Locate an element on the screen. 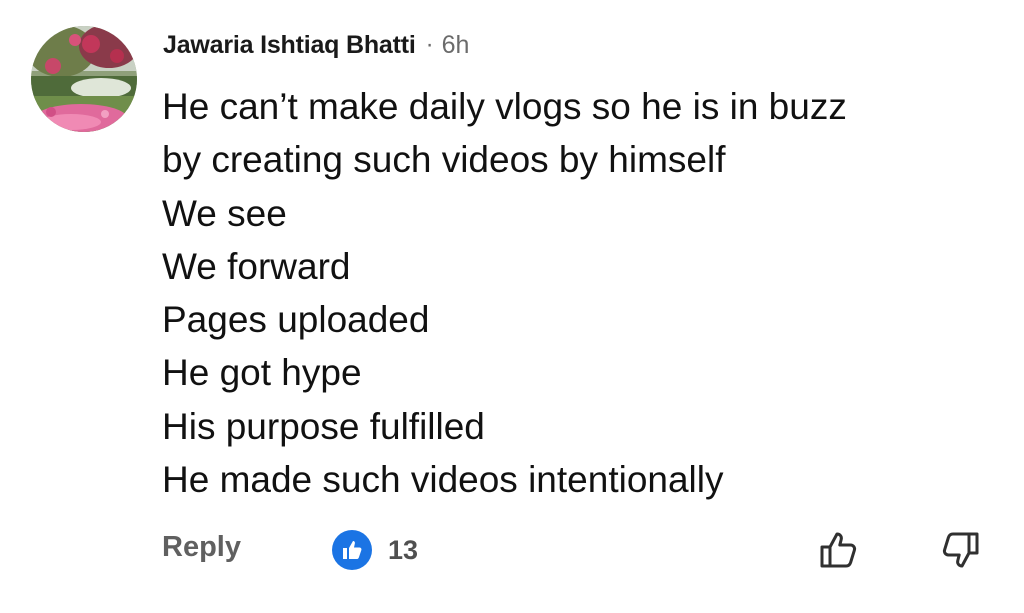 The image size is (1024, 613). comment-line: He got hype is located at coordinates (262, 373).